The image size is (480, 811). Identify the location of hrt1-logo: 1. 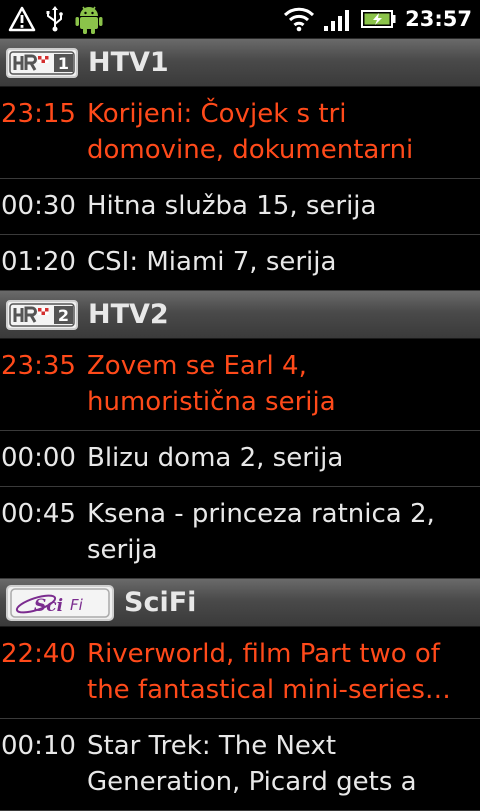
(42, 62).